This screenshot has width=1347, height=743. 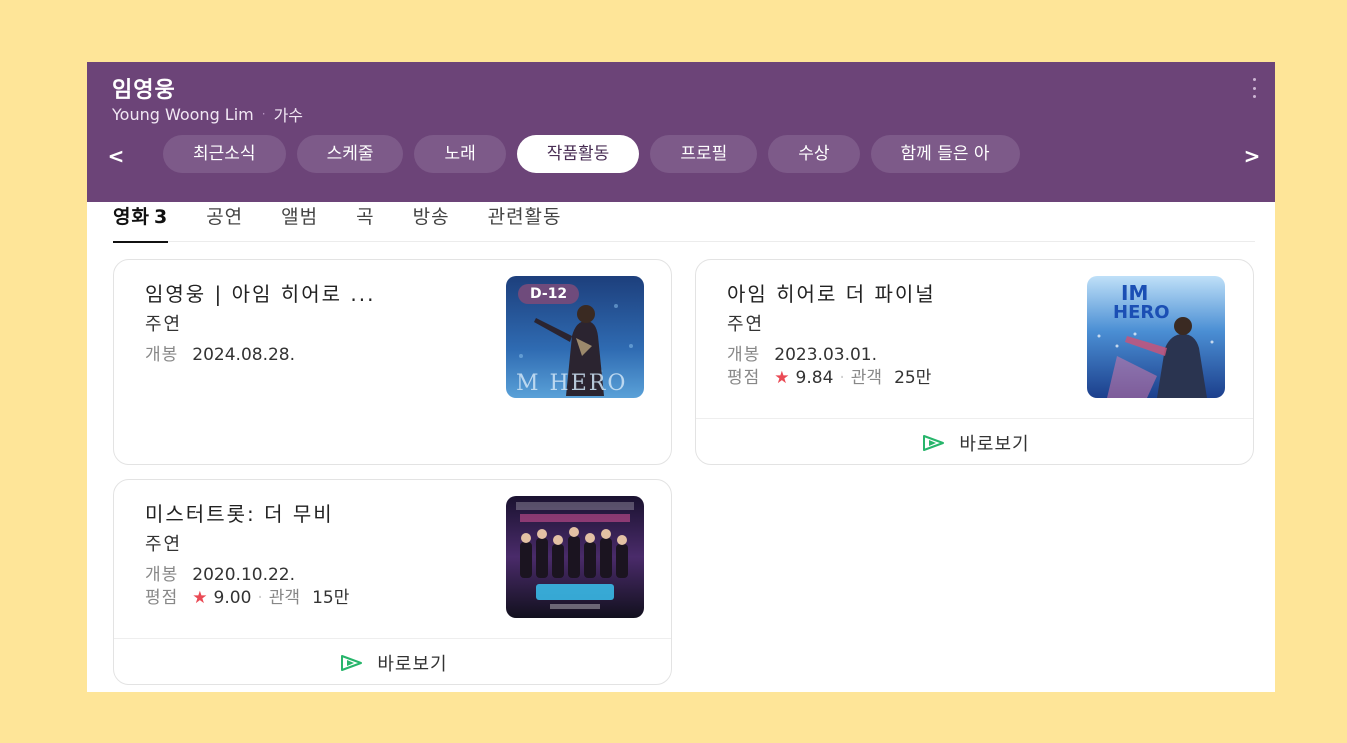 What do you see at coordinates (232, 598) in the screenshot?
I see `rating-value: 9.00` at bounding box center [232, 598].